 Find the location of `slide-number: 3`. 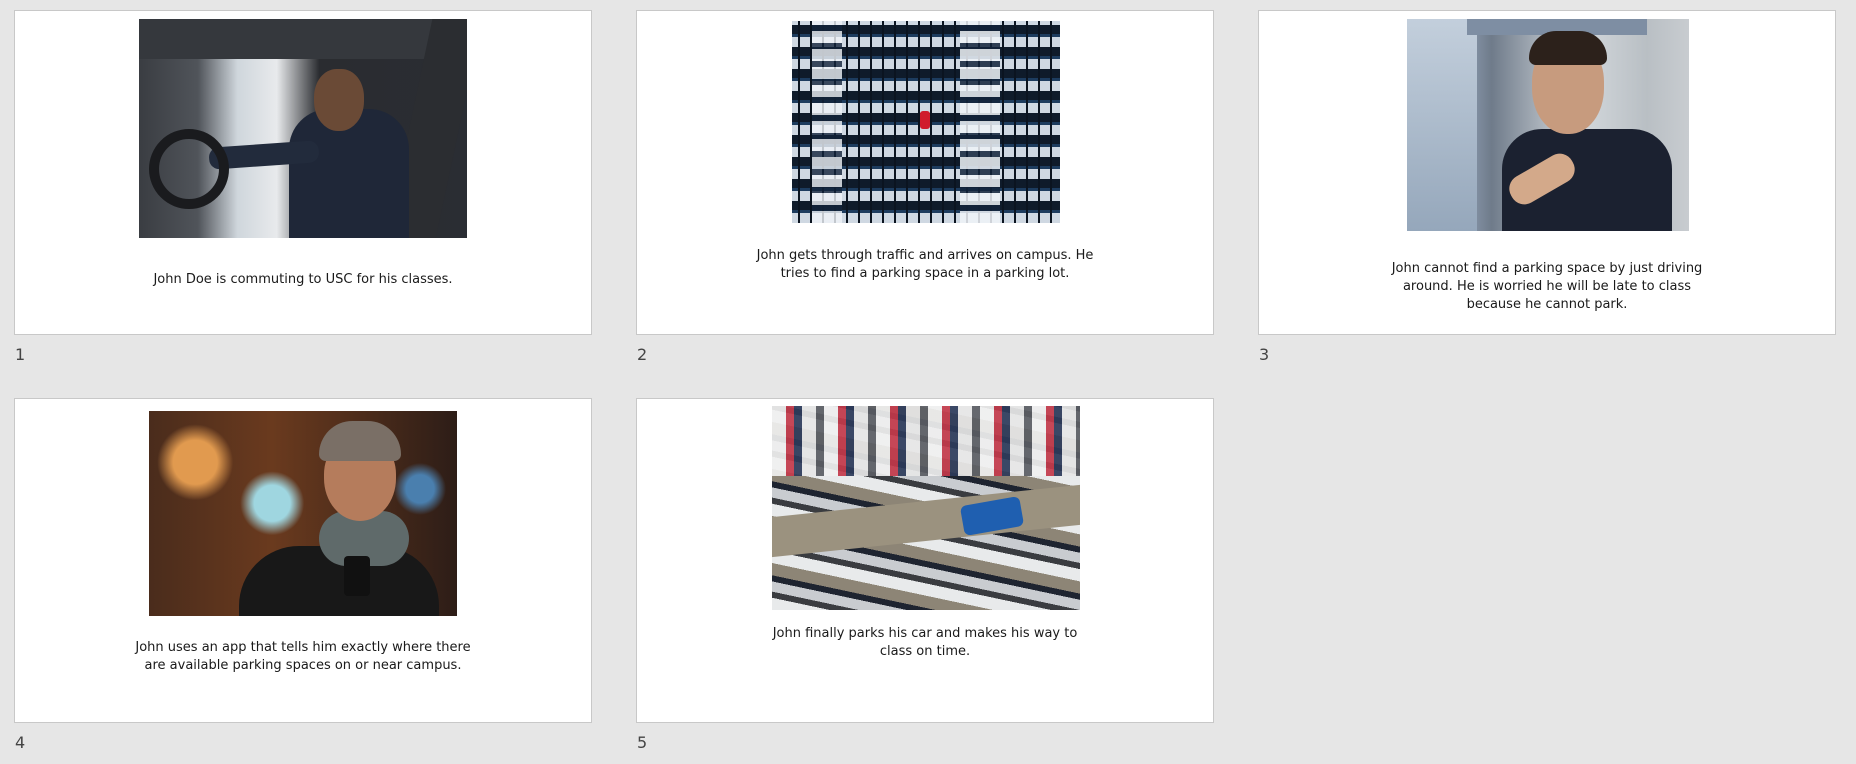

slide-number: 3 is located at coordinates (1264, 354).